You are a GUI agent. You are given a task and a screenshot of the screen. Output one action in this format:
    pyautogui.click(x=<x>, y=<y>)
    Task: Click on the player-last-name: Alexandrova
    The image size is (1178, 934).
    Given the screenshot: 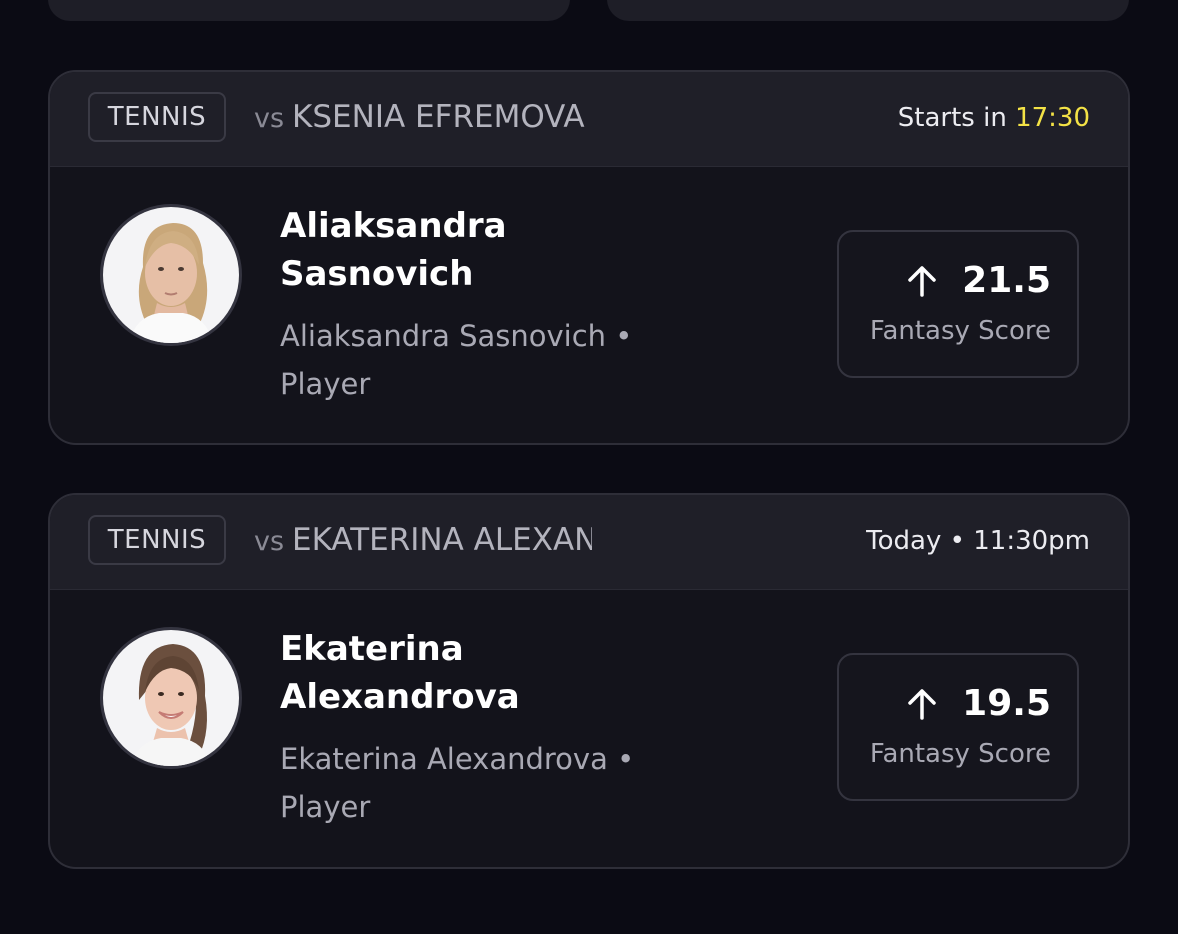 What is the action you would take?
    pyautogui.click(x=400, y=697)
    